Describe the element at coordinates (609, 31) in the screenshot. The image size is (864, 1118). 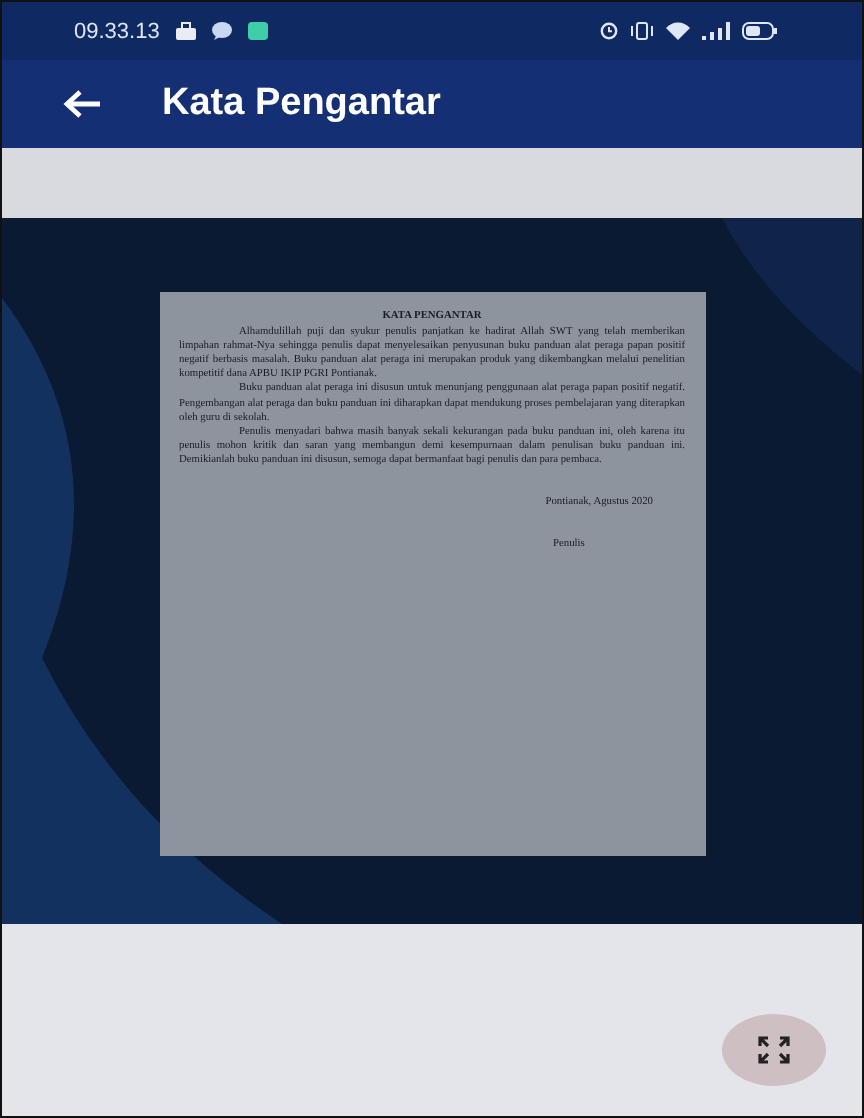
I see `alarm-icon` at that location.